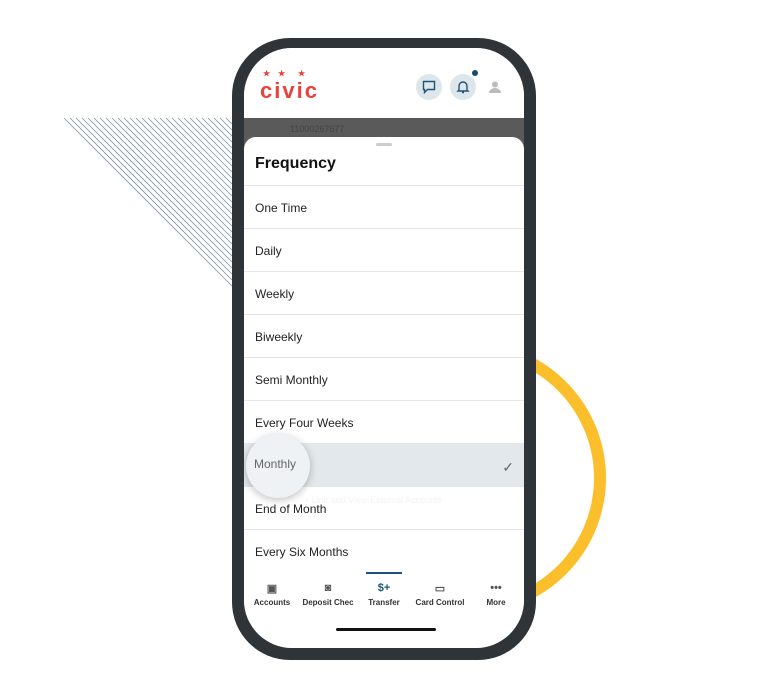 The width and height of the screenshot is (768, 696). I want to click on diagonal-lines-pattern, so click(148, 202).